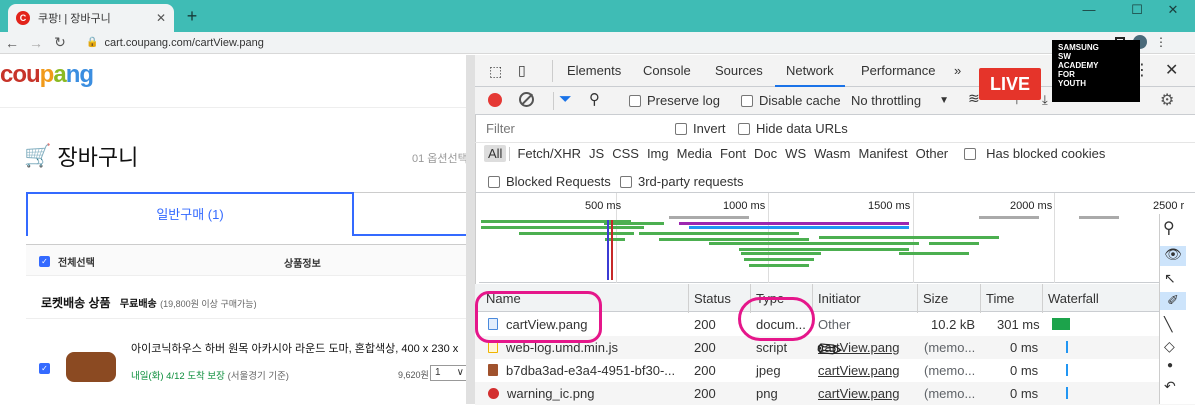 The width and height of the screenshot is (1195, 405). What do you see at coordinates (667, 70) in the screenshot?
I see `tab-console: Console` at bounding box center [667, 70].